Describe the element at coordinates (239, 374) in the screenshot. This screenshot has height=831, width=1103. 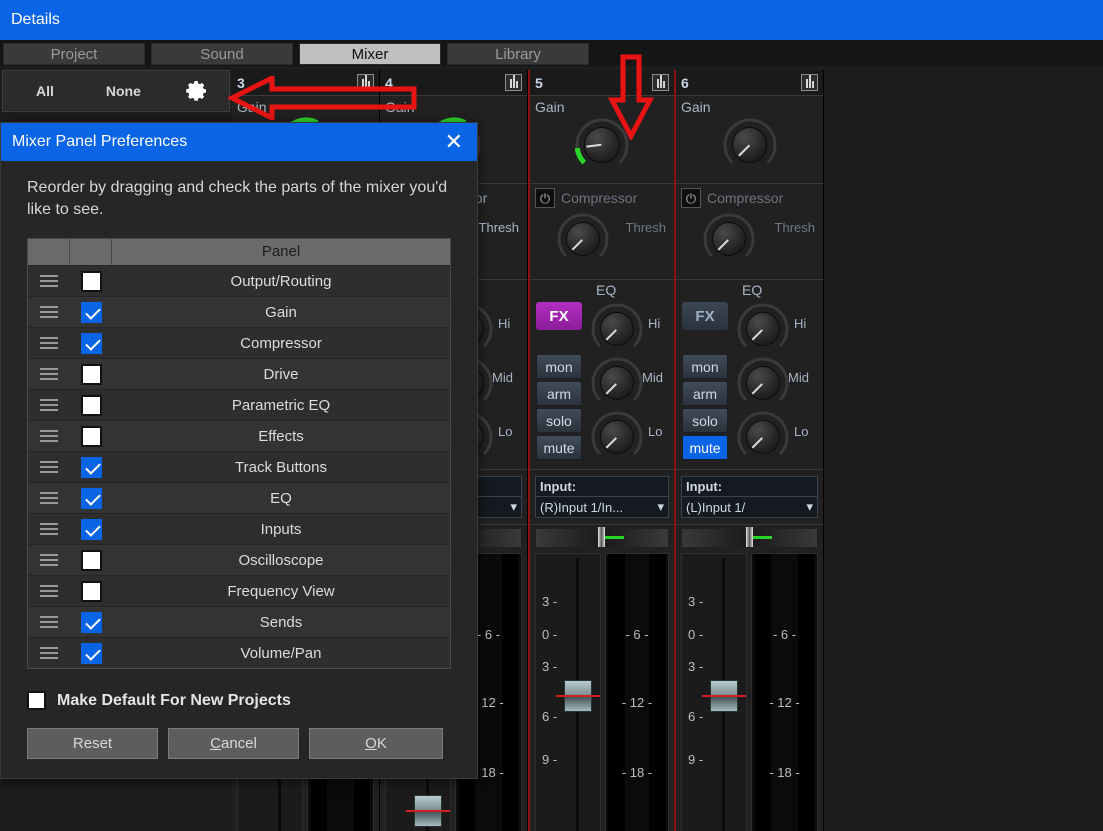
I see `panel-row: Drive` at that location.